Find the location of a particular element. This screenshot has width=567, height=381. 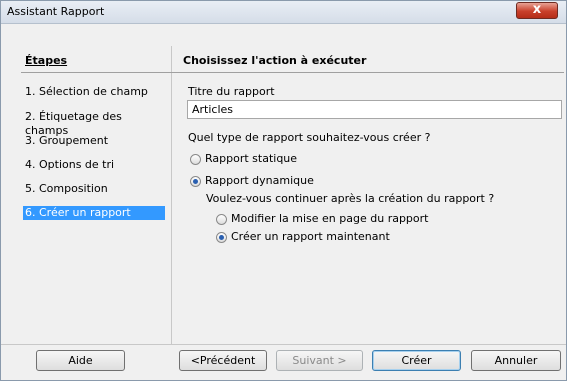

help-button: Aide is located at coordinates (80, 360).